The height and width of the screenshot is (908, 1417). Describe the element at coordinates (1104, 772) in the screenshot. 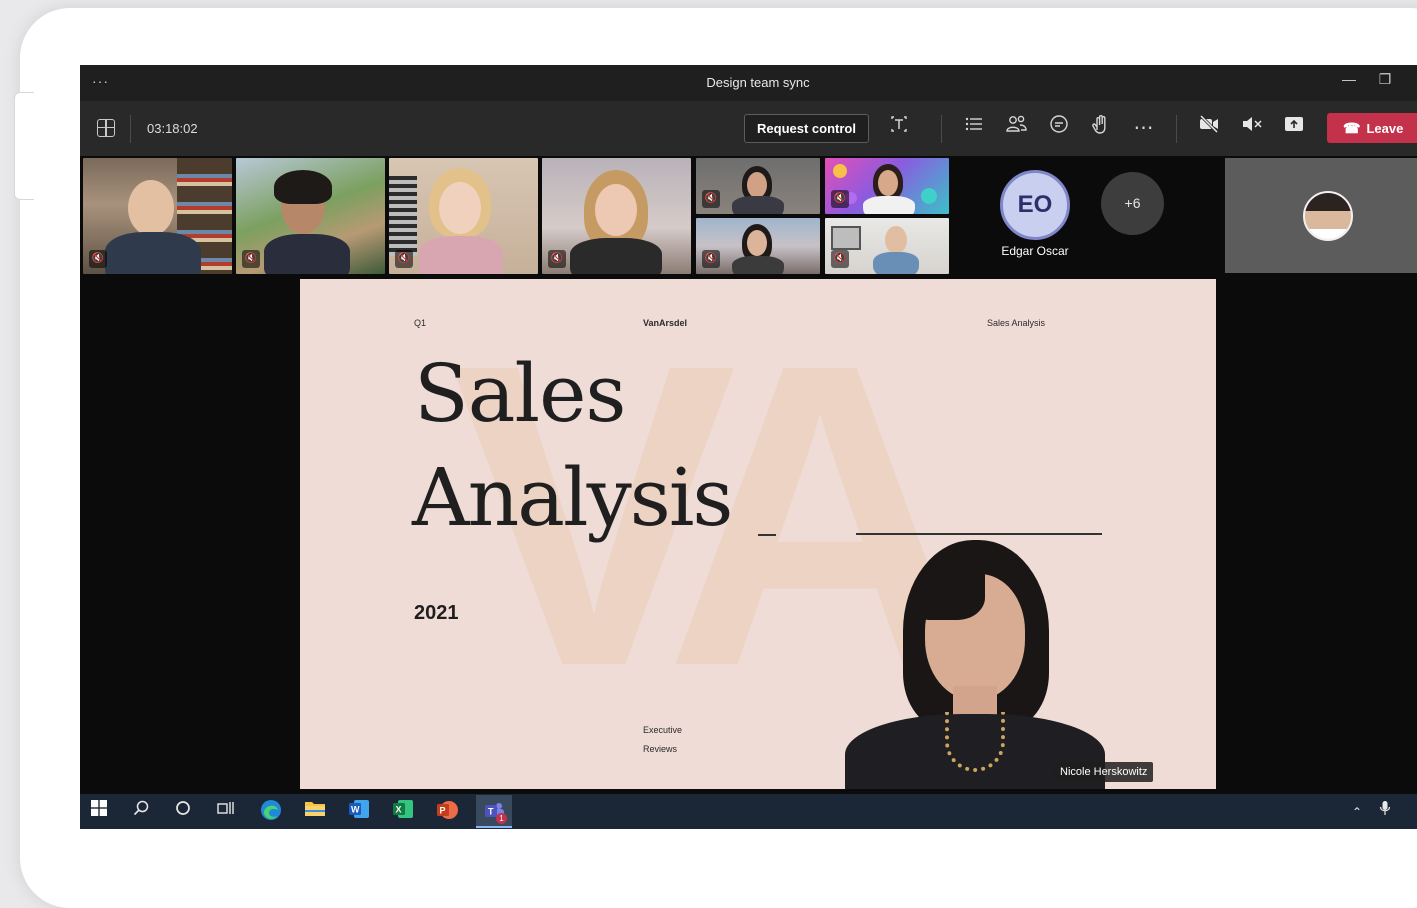

I see `presenter-name-label: Nicole Herskowitz` at that location.